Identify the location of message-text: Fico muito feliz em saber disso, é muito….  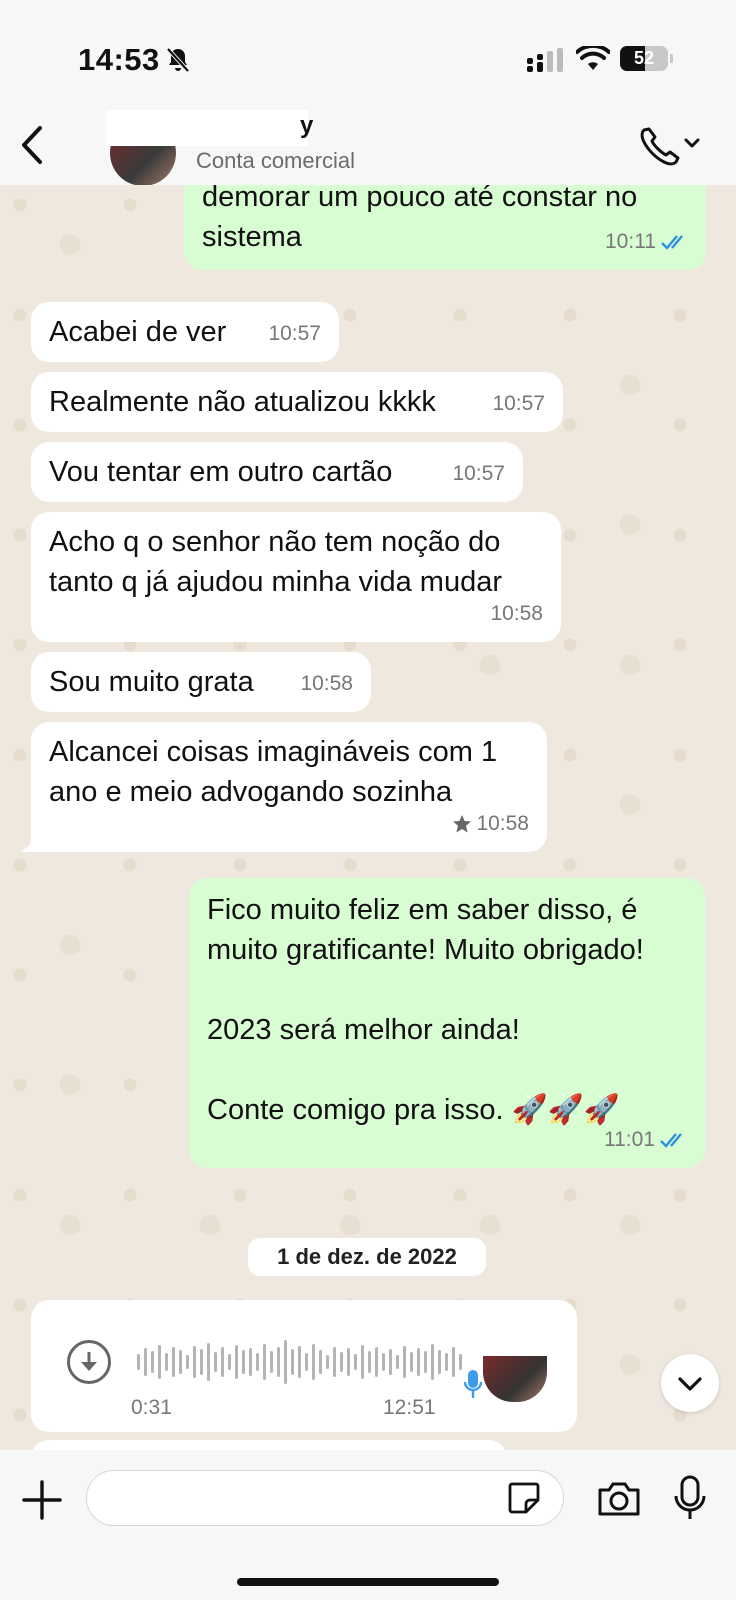
(425, 1010).